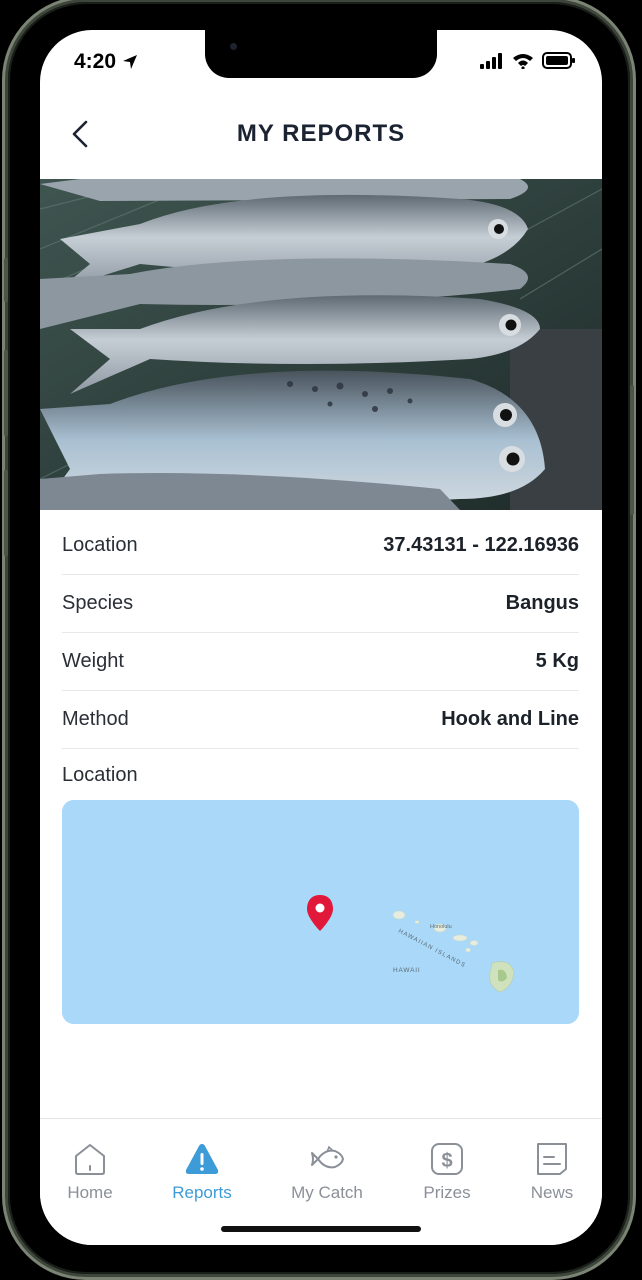 This screenshot has width=642, height=1280. Describe the element at coordinates (6, 513) in the screenshot. I see `volume-down-button` at that location.